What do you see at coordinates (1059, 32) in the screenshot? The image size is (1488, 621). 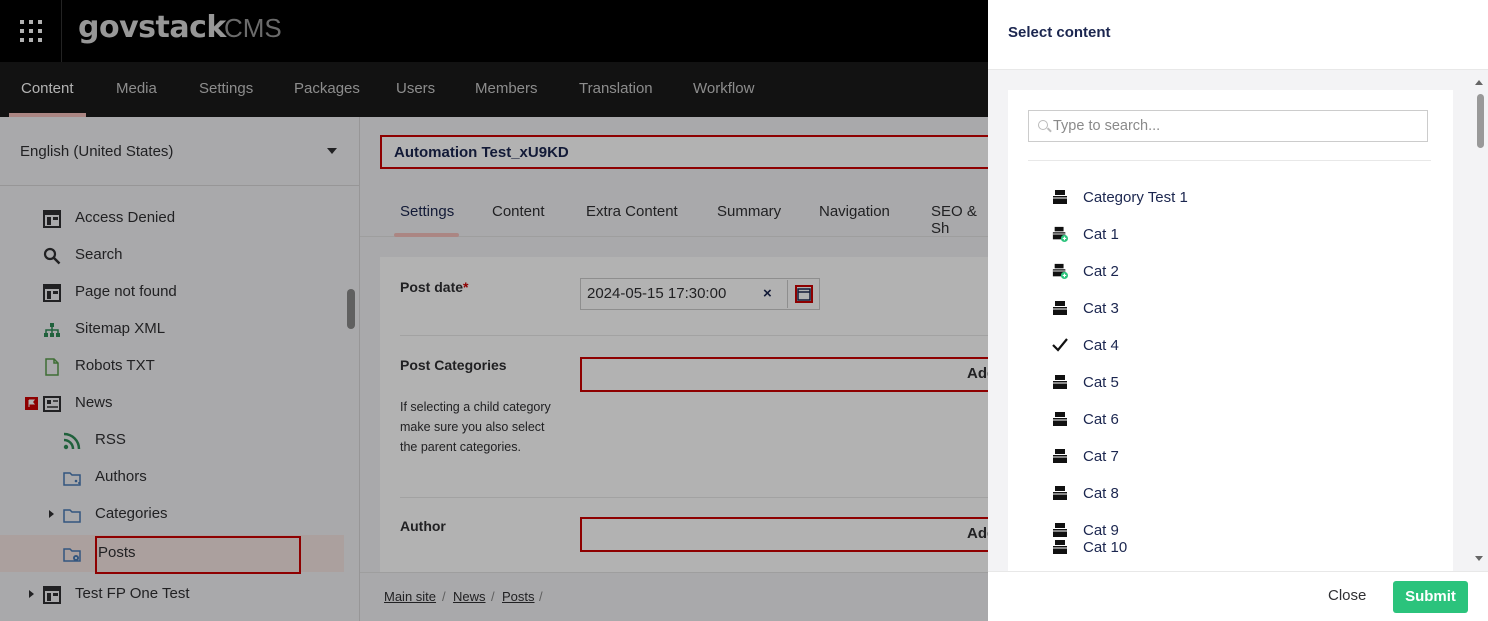 I see `dialog-title: Select content` at bounding box center [1059, 32].